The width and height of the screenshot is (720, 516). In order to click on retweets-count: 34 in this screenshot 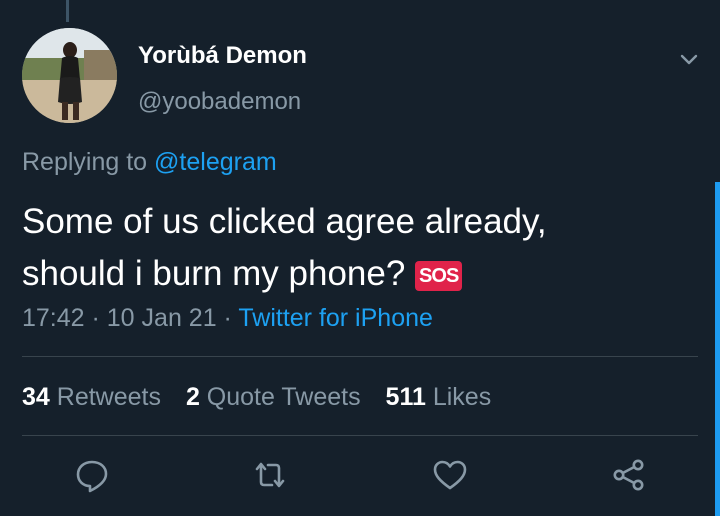, I will do `click(36, 397)`.